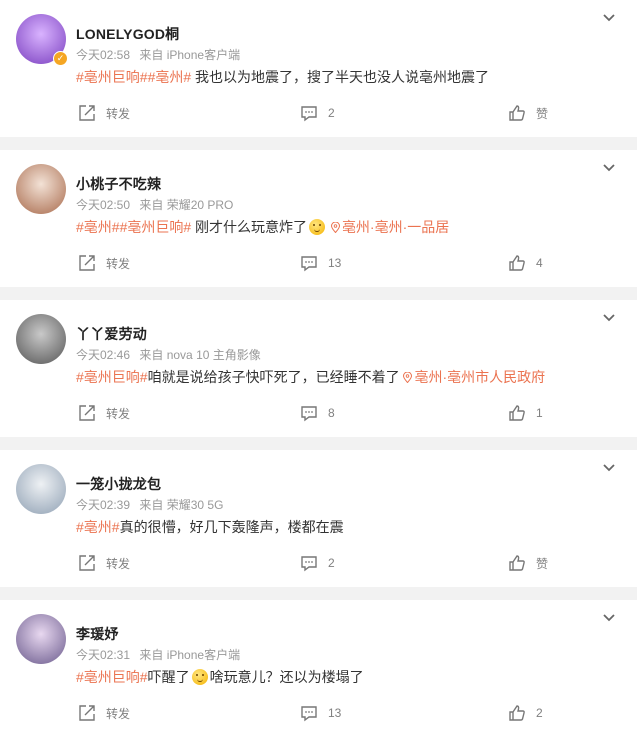 Image resolution: width=637 pixels, height=737 pixels. Describe the element at coordinates (186, 205) in the screenshot. I see `post-source: 来自 荣耀20 PRO` at that location.